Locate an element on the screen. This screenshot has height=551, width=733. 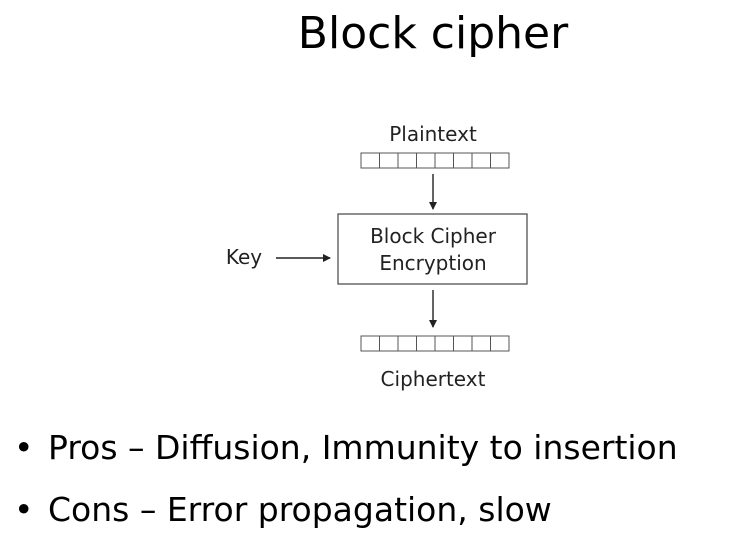
plaintext-block is located at coordinates (435, 160).